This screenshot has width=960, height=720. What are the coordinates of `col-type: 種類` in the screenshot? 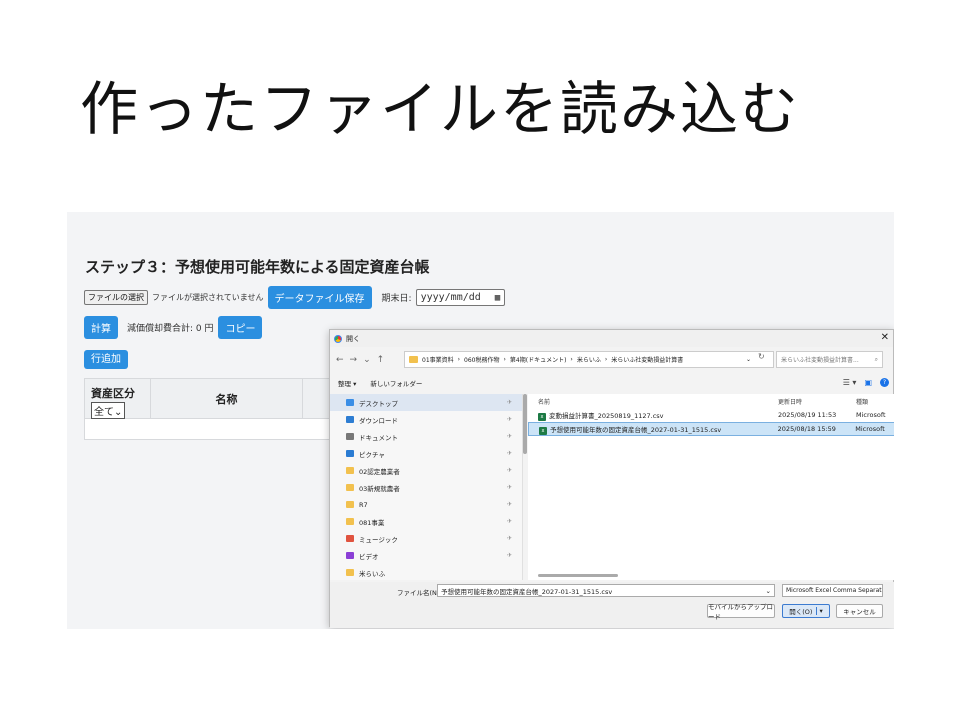 It's located at (875, 401).